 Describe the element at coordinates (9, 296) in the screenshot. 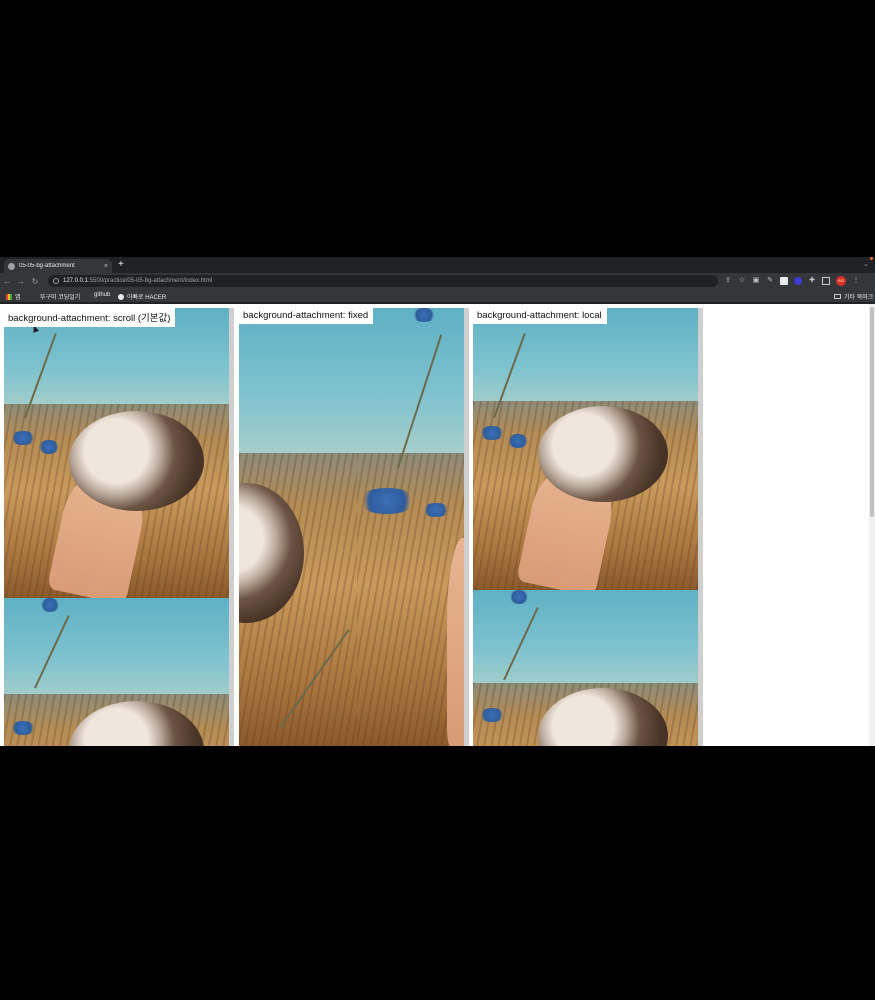

I see `apps-grid-icon` at that location.